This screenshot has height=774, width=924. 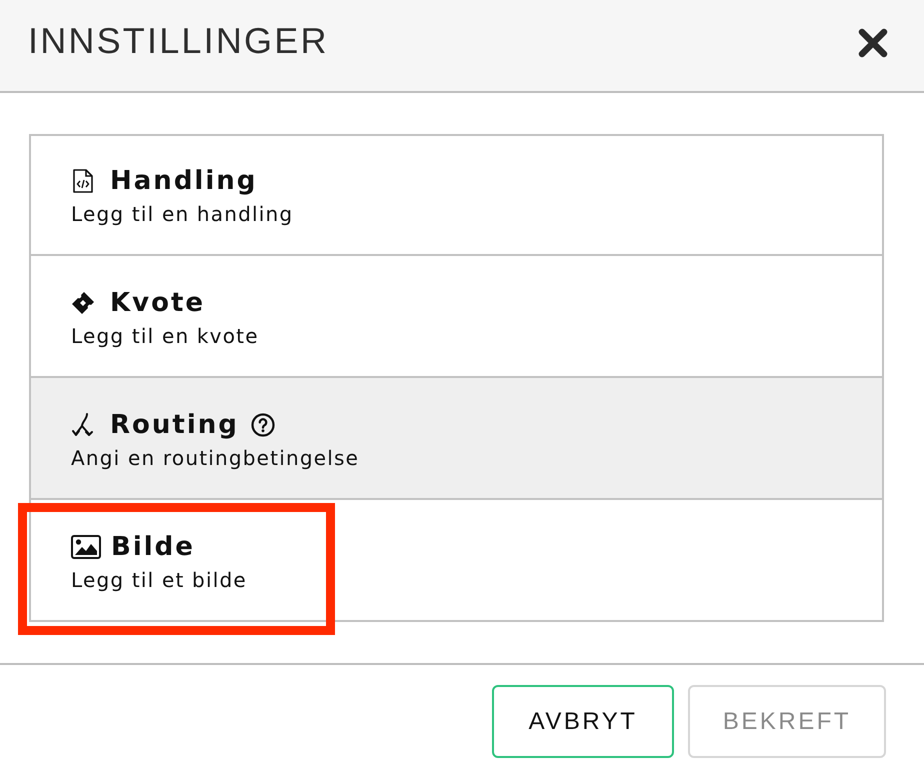 What do you see at coordinates (159, 580) in the screenshot?
I see `option-description: Legg til et bilde` at bounding box center [159, 580].